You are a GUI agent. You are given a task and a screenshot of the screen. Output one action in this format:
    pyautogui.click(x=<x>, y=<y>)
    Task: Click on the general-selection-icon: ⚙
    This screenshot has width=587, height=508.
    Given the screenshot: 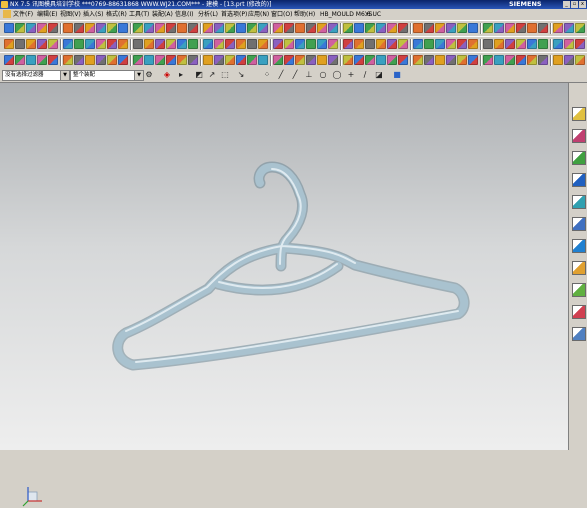 What is the action you would take?
    pyautogui.click(x=149, y=75)
    